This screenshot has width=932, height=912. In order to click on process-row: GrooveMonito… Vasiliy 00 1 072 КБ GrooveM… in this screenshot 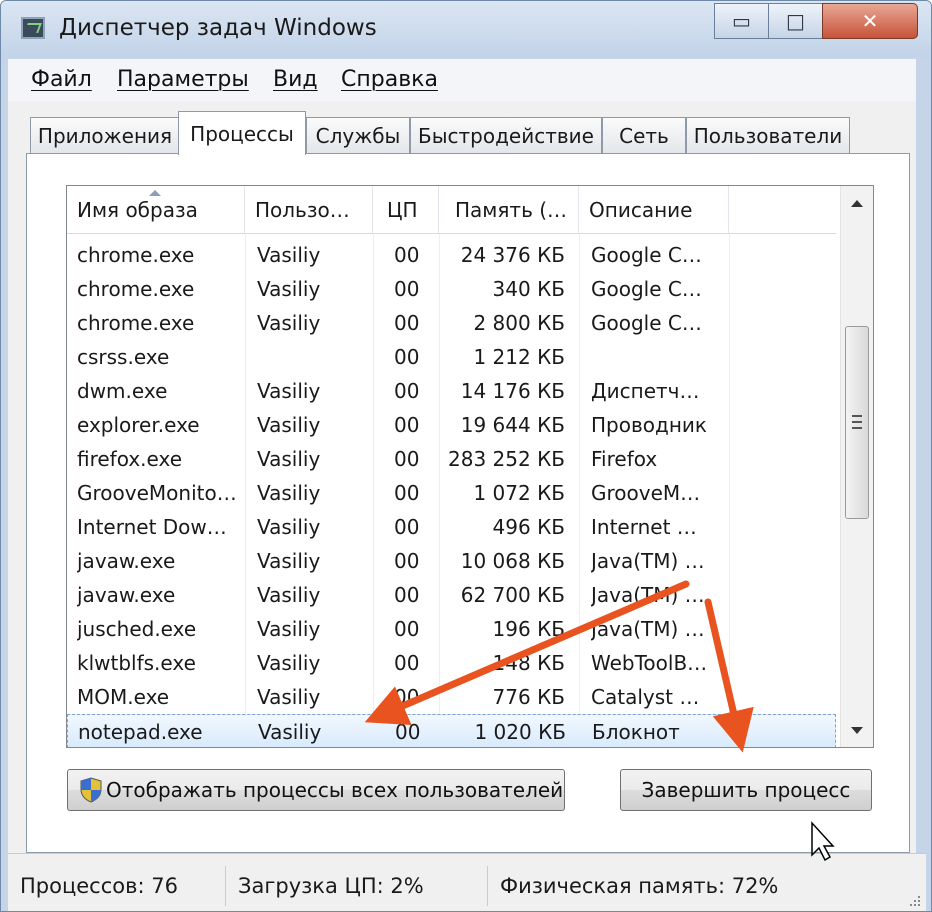, I will do `click(451, 493)`.